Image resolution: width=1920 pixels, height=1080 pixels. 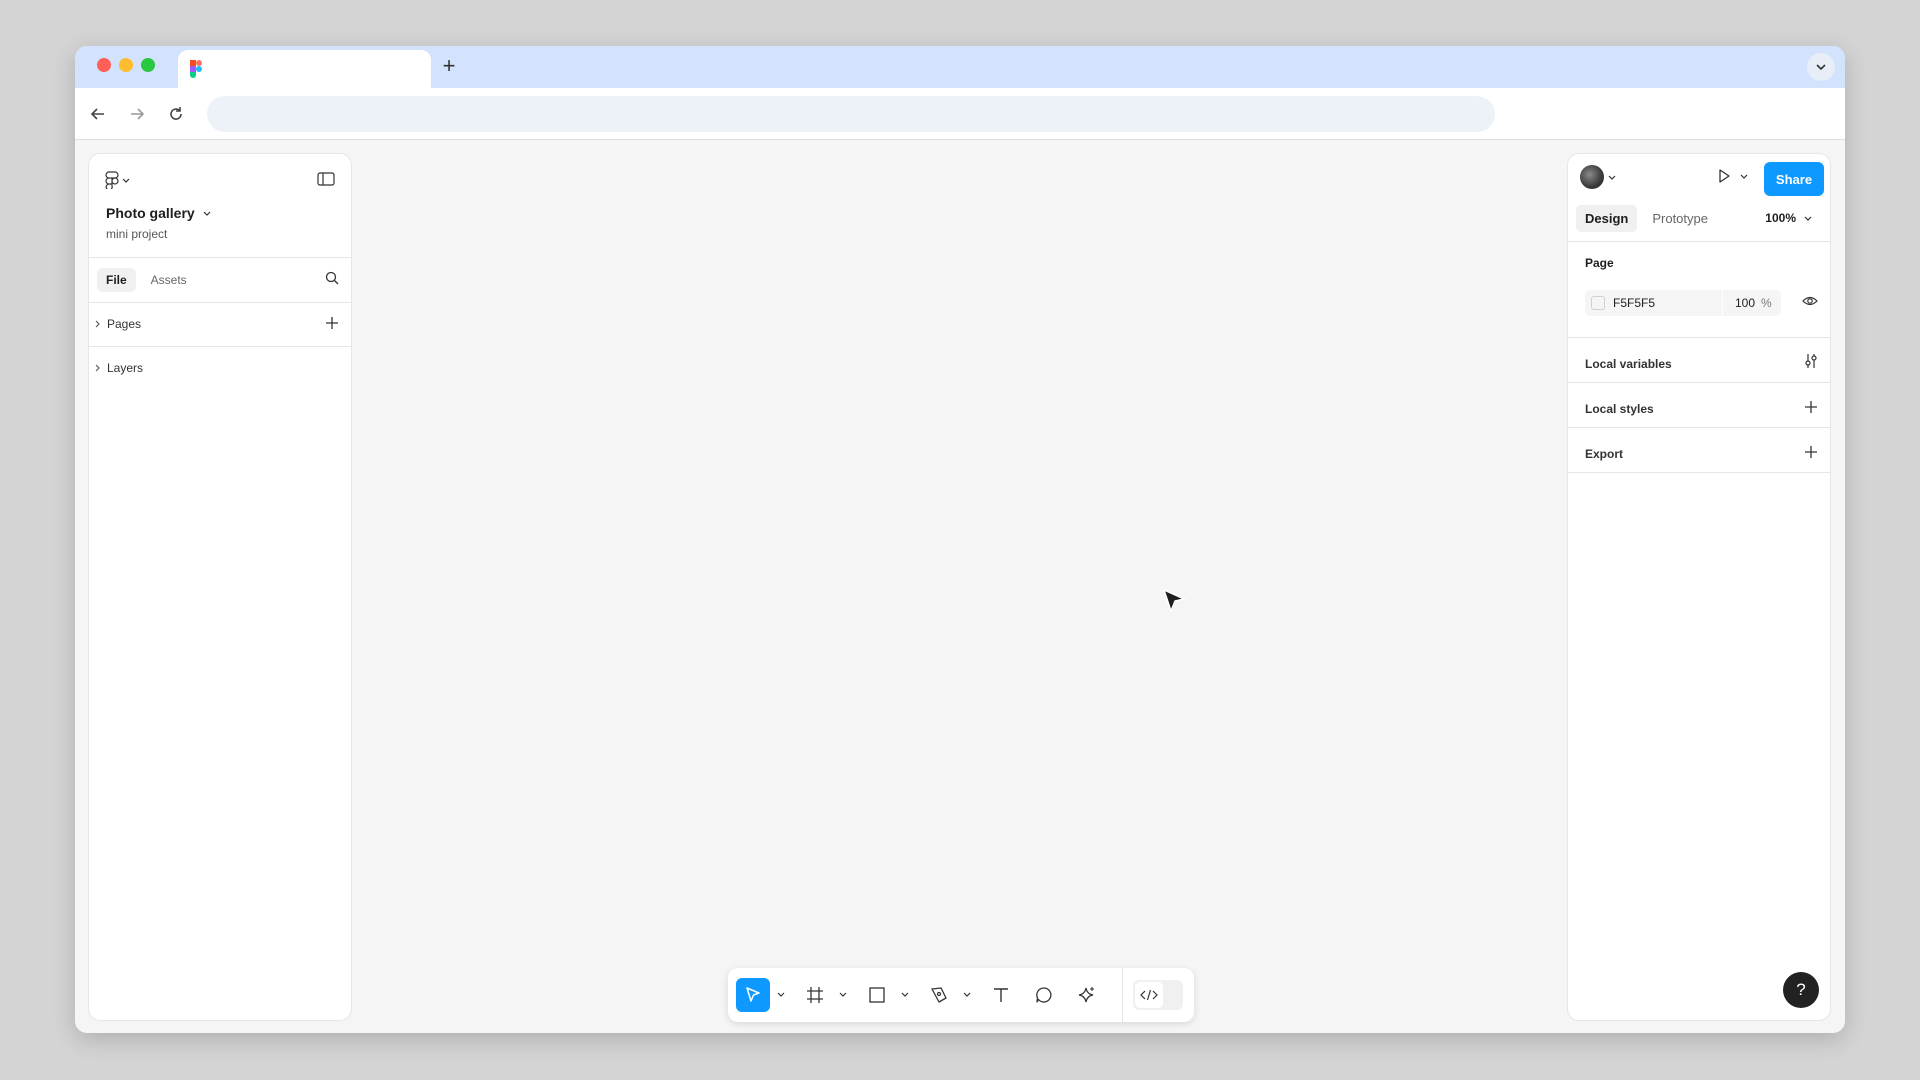 What do you see at coordinates (148, 65) in the screenshot?
I see `maximize-window-button` at bounding box center [148, 65].